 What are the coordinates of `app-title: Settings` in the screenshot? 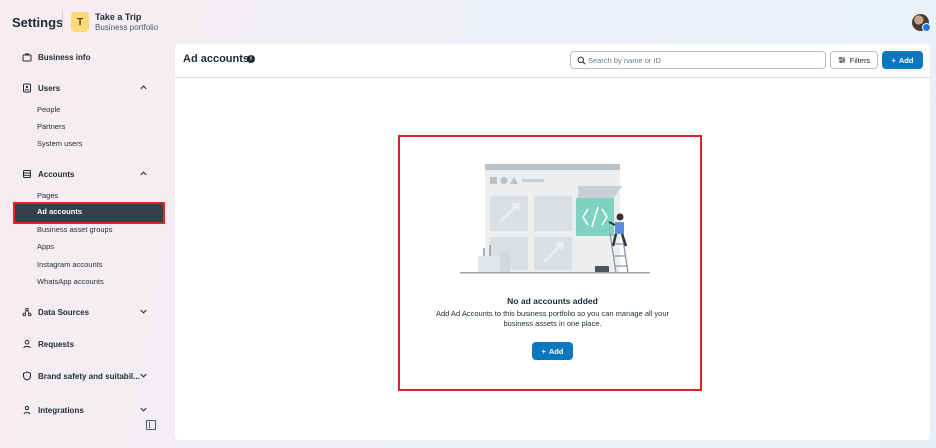 It's located at (38, 22).